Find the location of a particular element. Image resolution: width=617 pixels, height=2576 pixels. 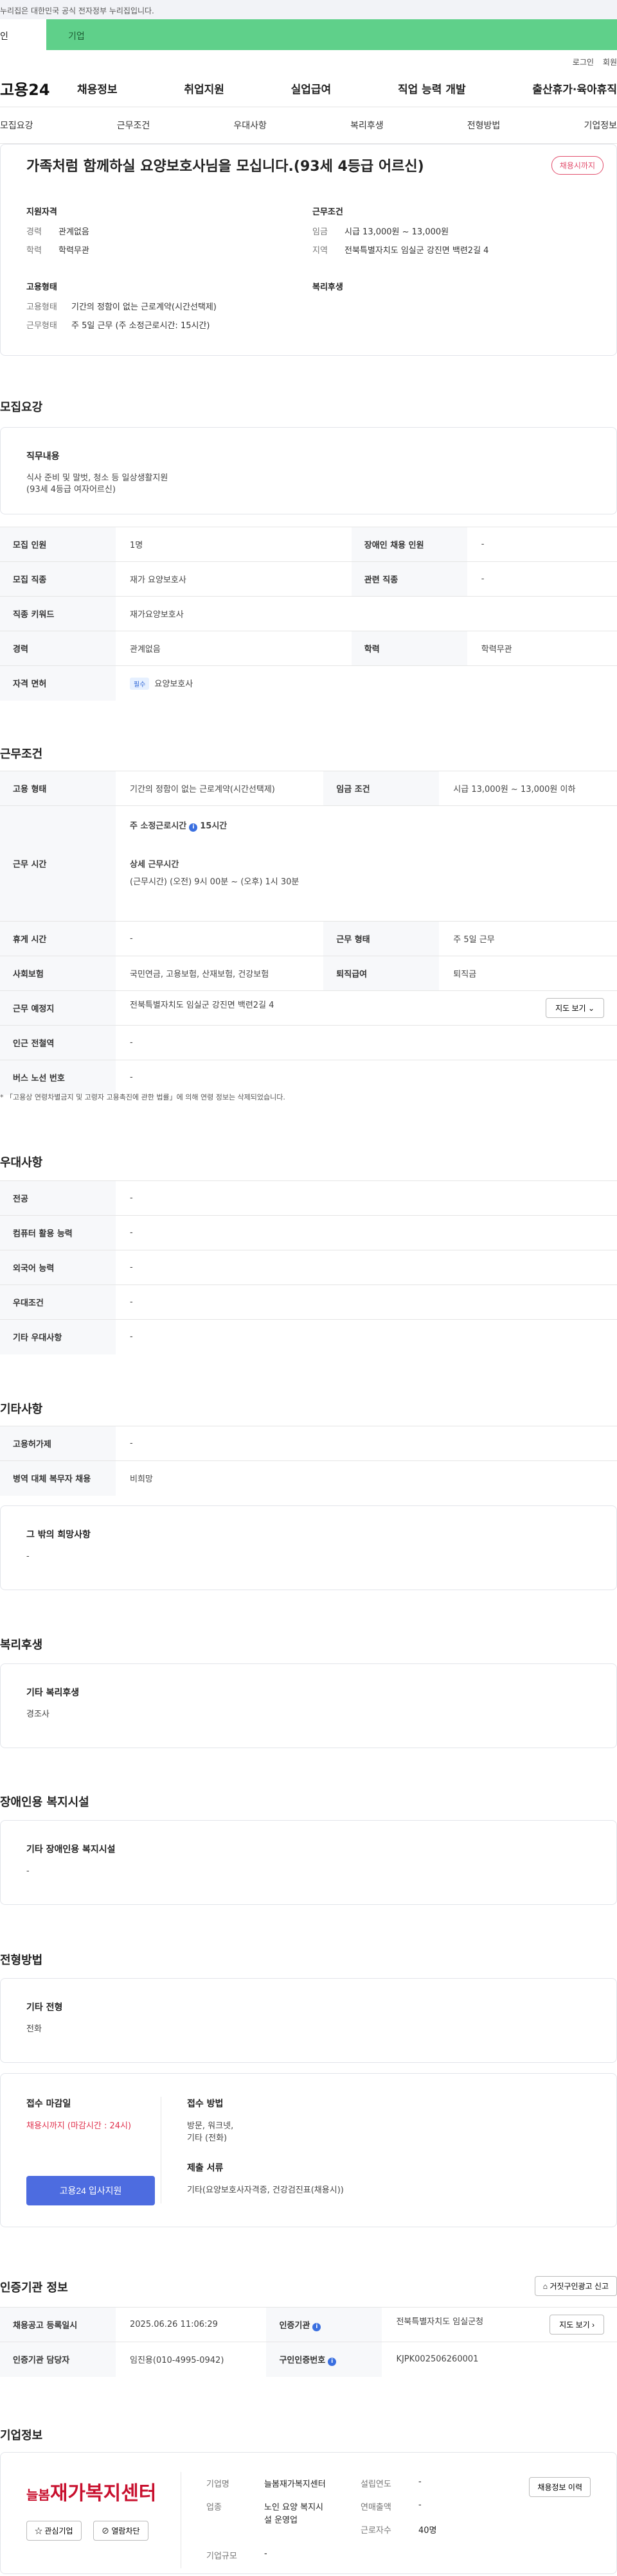

global-nav: 고용24 채용정보 취업지원 실업급여 직업 능력 개발 출산휴가·육아휴직 is located at coordinates (308, 88).